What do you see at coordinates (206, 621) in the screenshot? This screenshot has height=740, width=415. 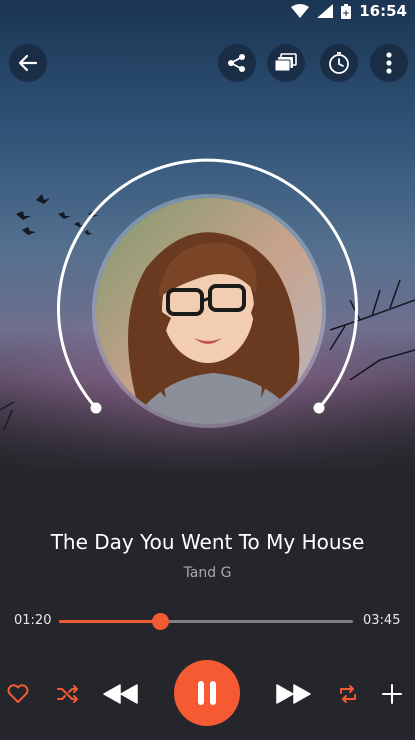 I see `seek-bar` at bounding box center [206, 621].